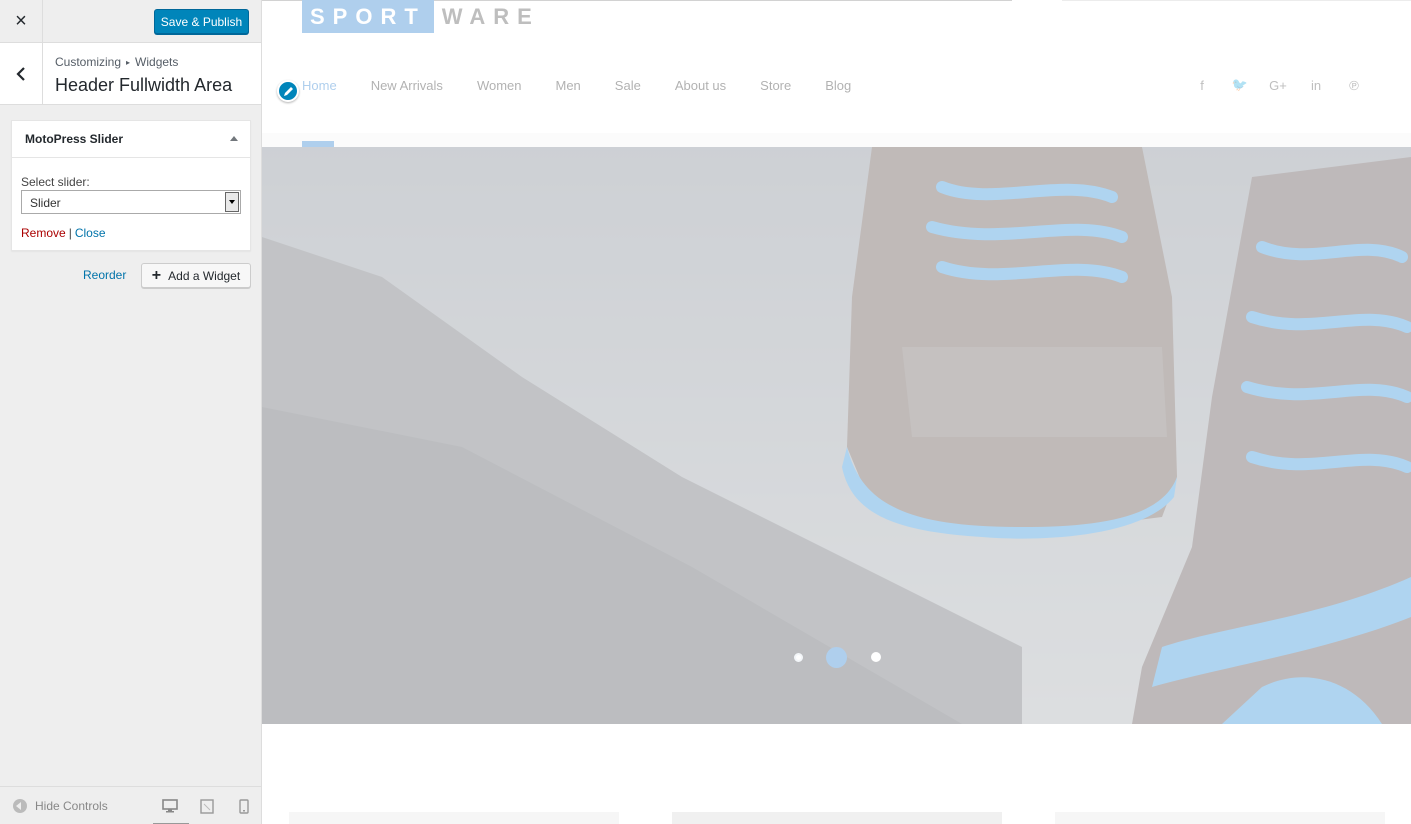 This screenshot has width=1411, height=824. What do you see at coordinates (1354, 85) in the screenshot?
I see `pinterest-icon: ℗` at bounding box center [1354, 85].